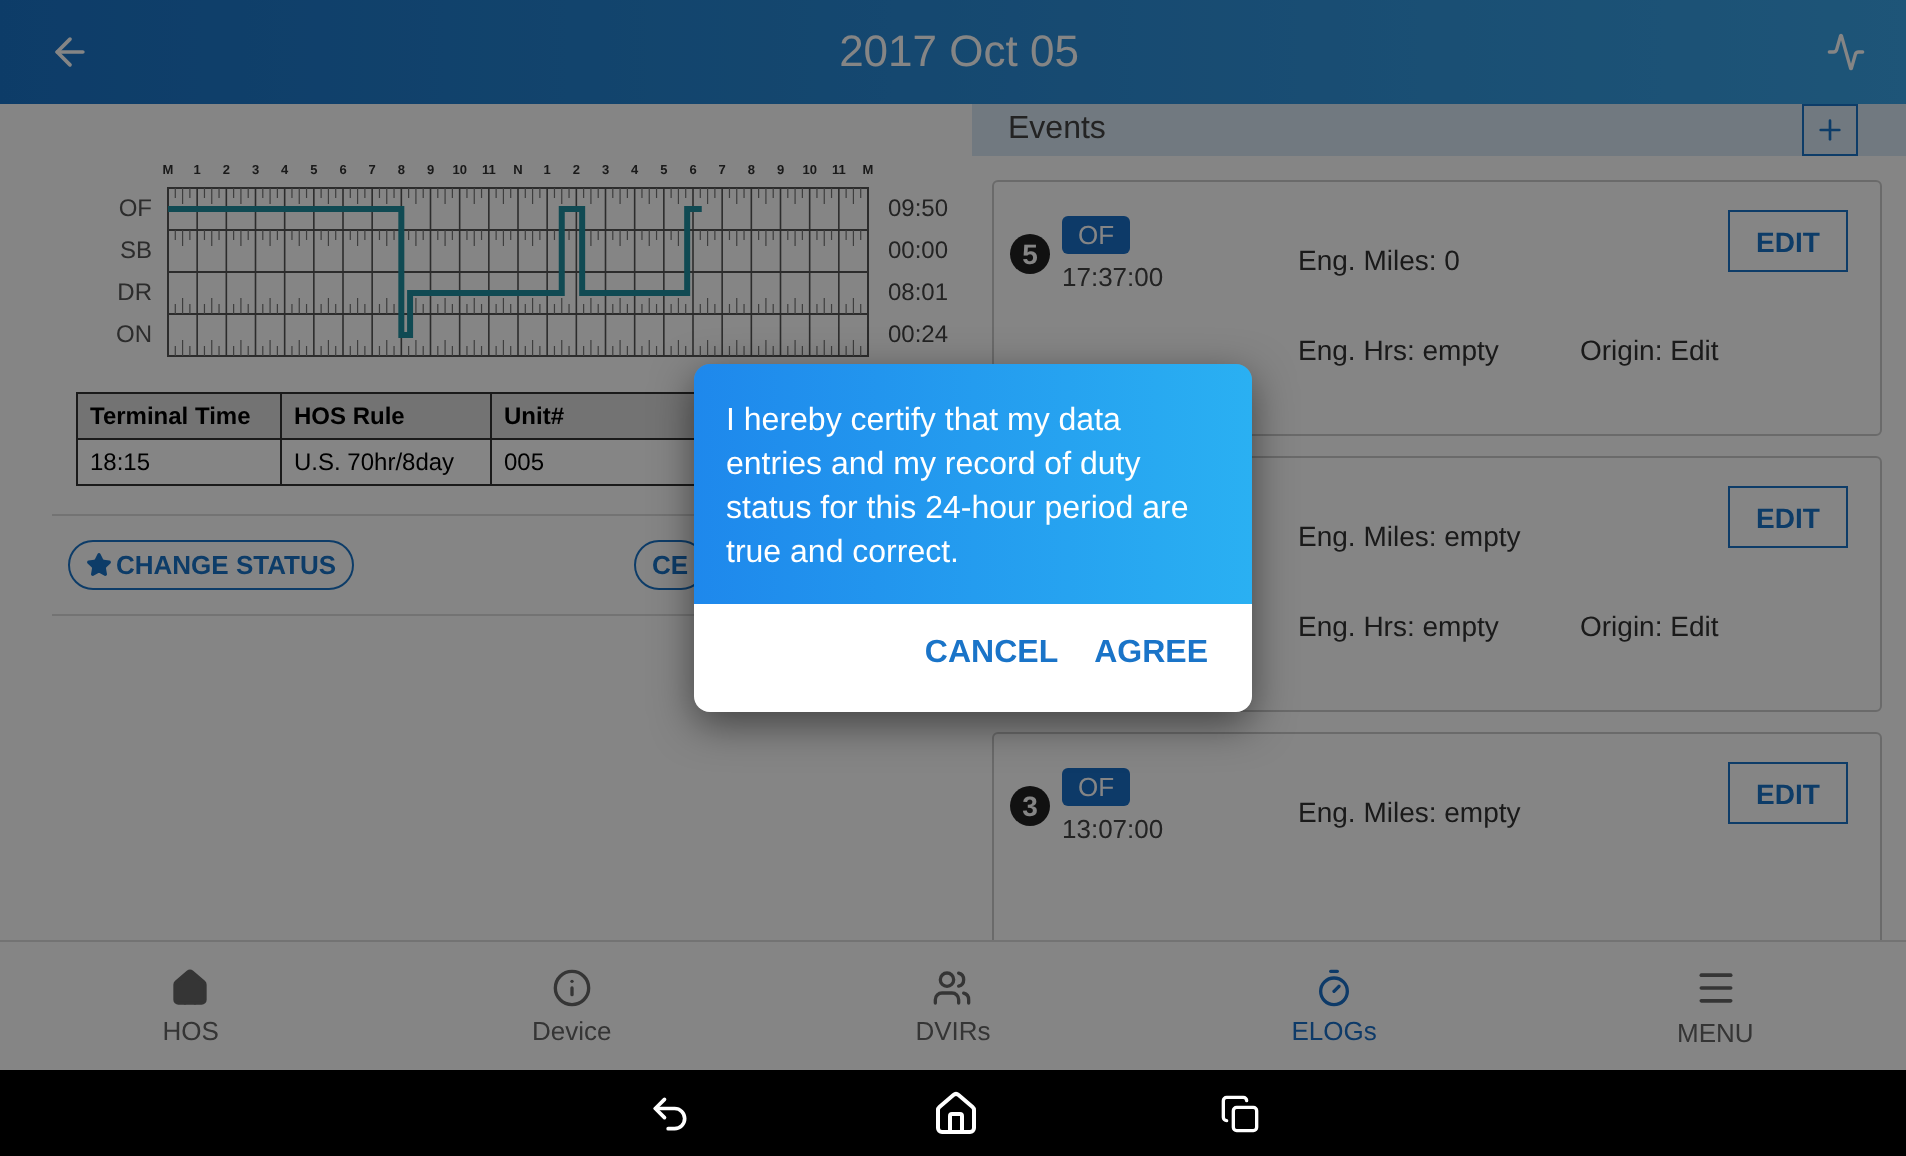 The width and height of the screenshot is (1906, 1156). I want to click on dialog-message: I hereby certify that my data entries and my record of duty status for this 24-hour period are true and correct., so click(973, 484).